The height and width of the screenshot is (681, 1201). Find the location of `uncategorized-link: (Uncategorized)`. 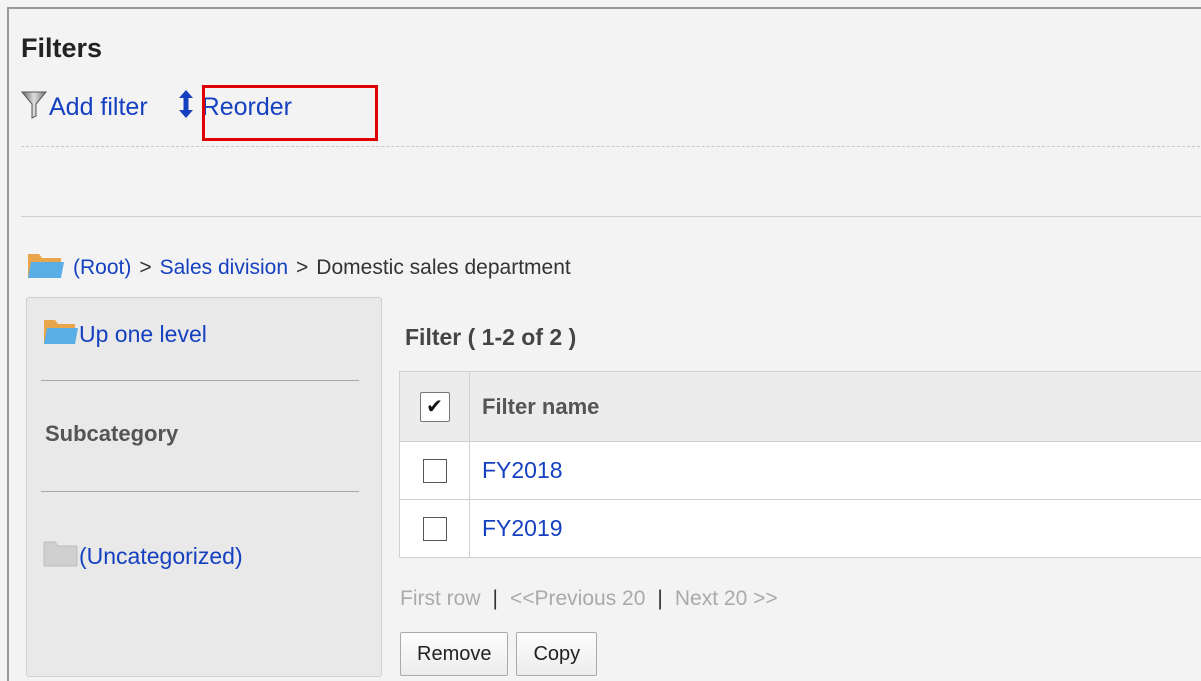

uncategorized-link: (Uncategorized) is located at coordinates (143, 556).